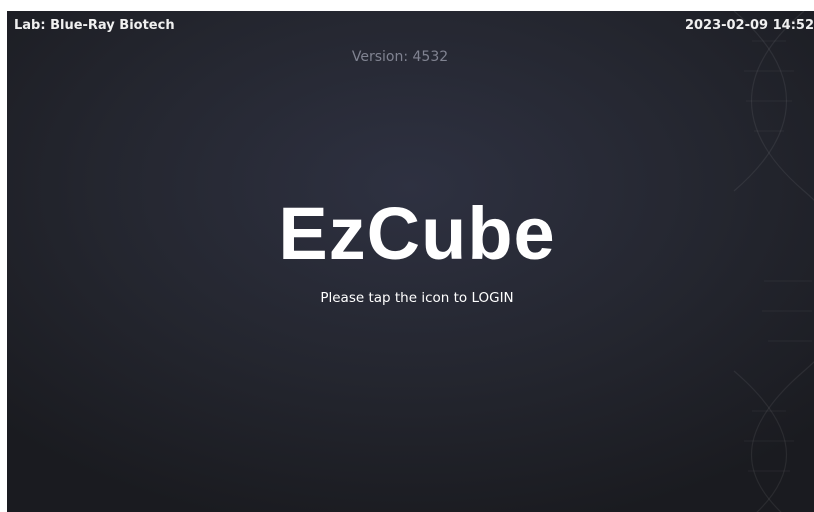 This screenshot has height=512, width=814. I want to click on lab-name: Lab: Blue-Ray Biotech, so click(94, 25).